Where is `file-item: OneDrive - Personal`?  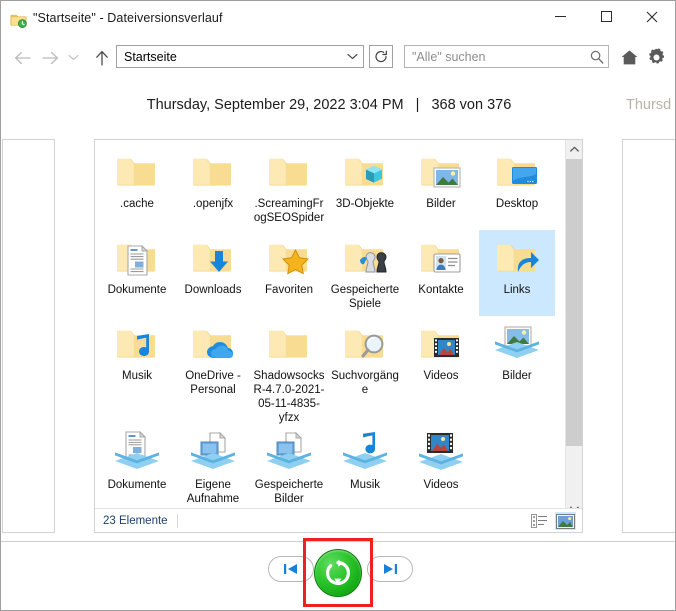
file-item: OneDrive - Personal is located at coordinates (213, 370).